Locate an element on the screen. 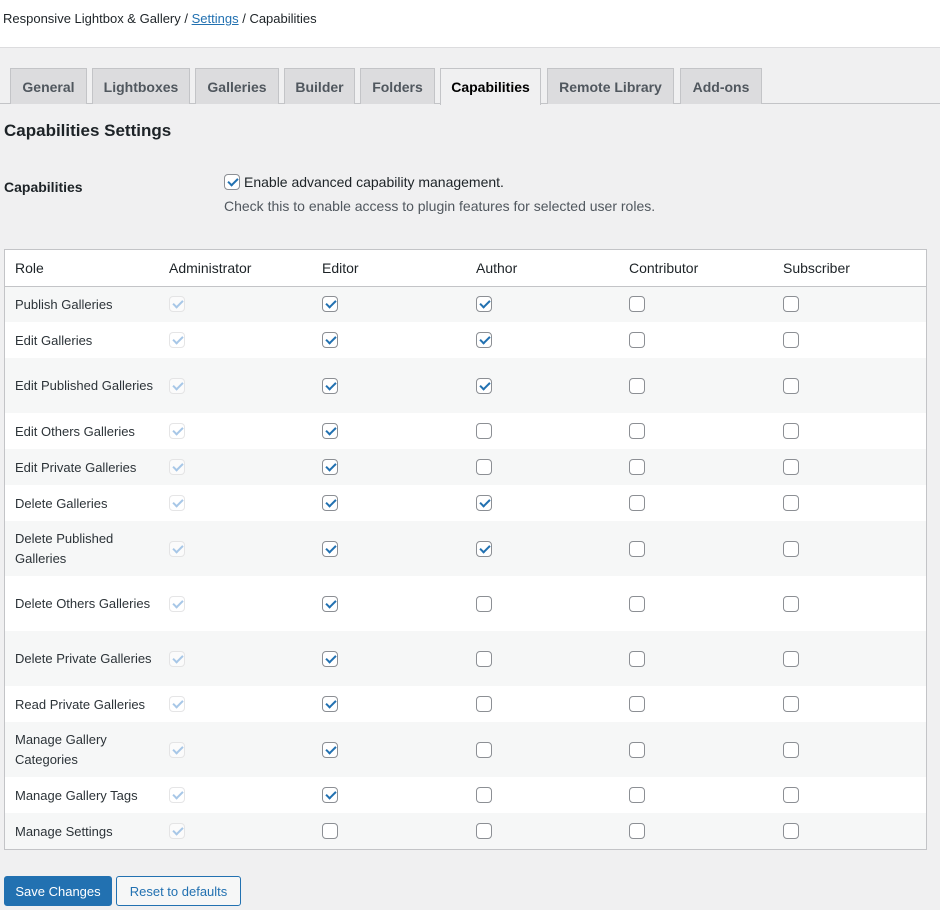 The image size is (940, 910). table-row: Edit Published Galleries is located at coordinates (465, 385).